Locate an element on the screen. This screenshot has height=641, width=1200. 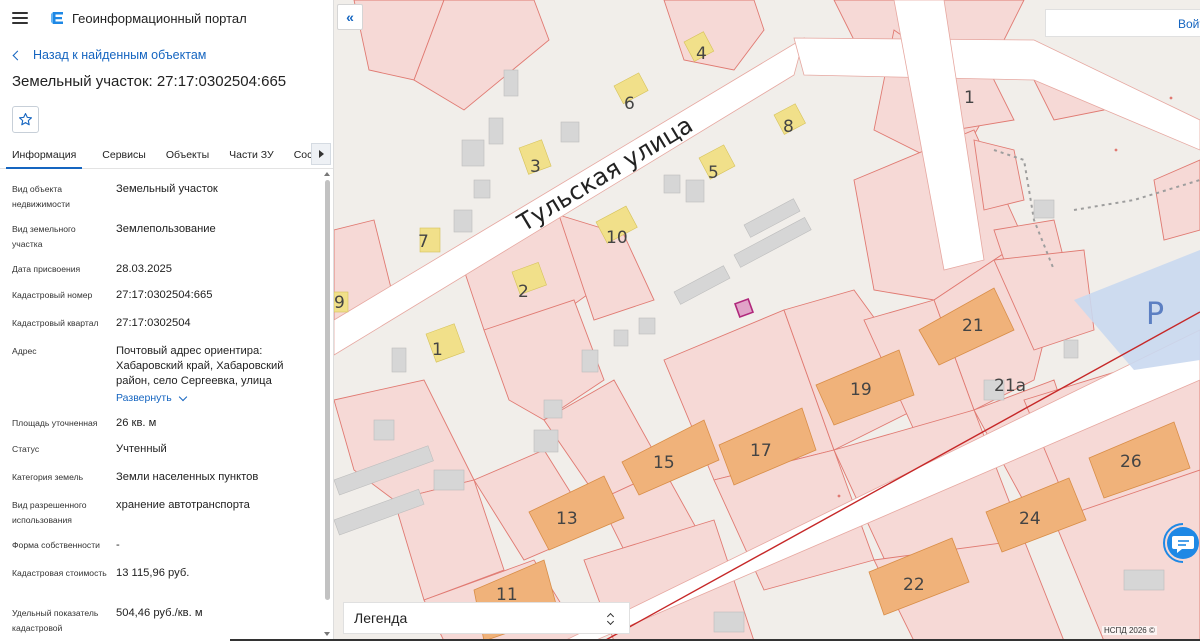
house-number: 8 is located at coordinates (788, 127).